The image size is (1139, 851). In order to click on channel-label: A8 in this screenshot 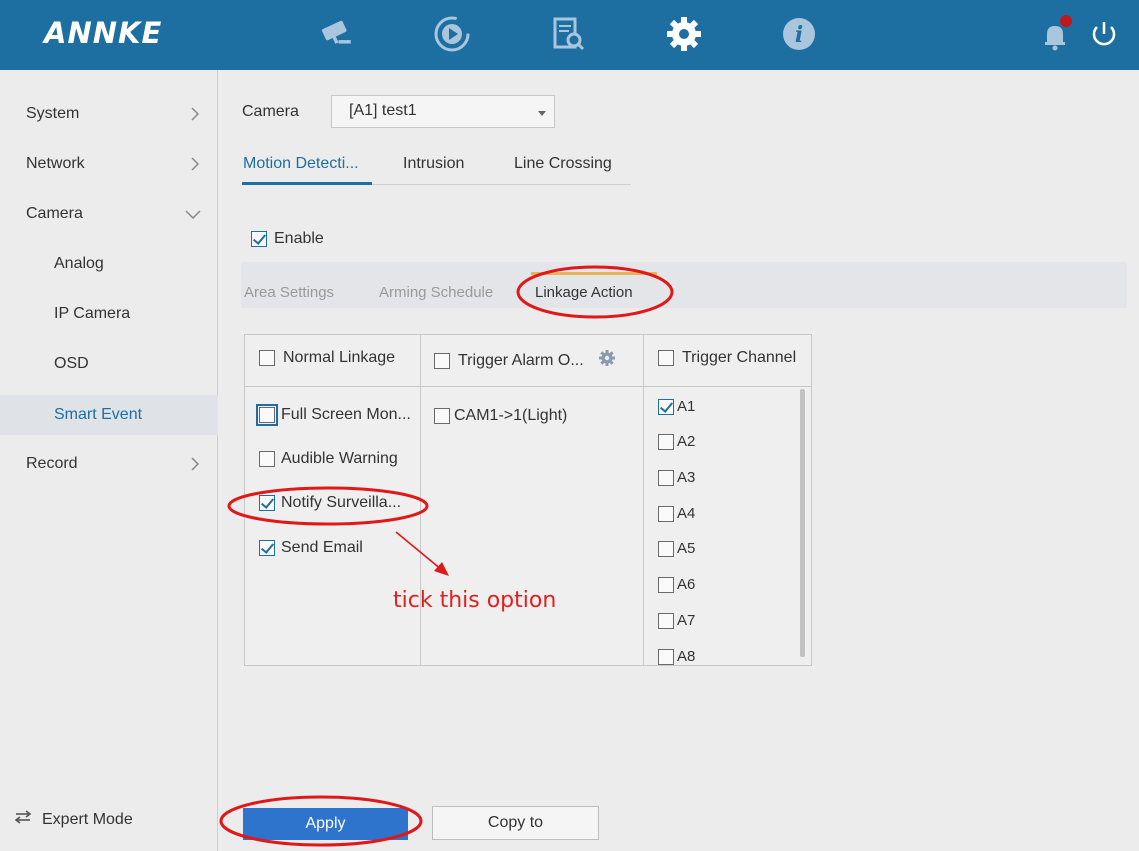, I will do `click(686, 656)`.